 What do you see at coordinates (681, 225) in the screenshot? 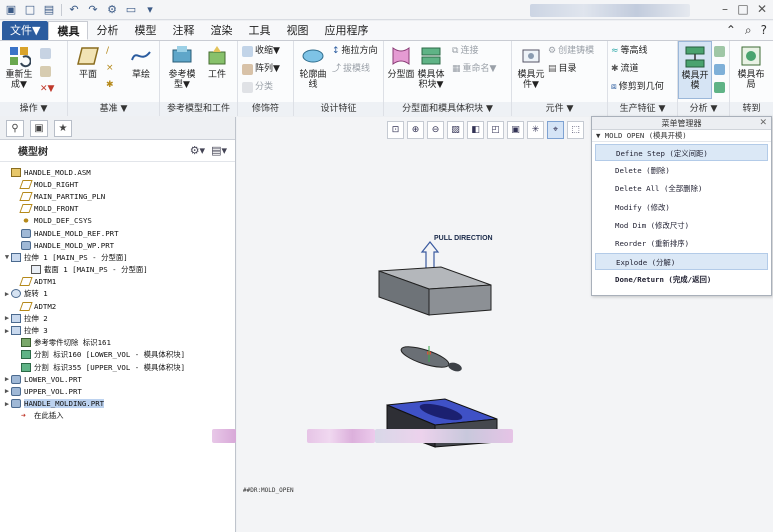
I see `menu-manager-item: Mod Dim (修改尺寸)` at bounding box center [681, 225].